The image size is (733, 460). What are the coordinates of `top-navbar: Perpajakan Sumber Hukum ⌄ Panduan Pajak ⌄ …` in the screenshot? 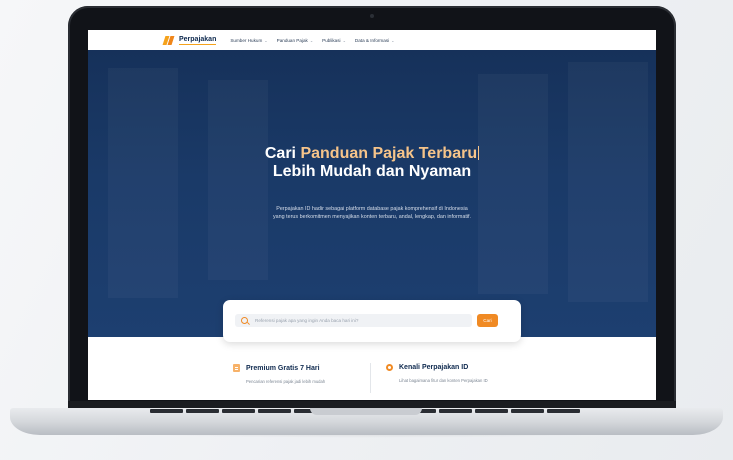 It's located at (372, 40).